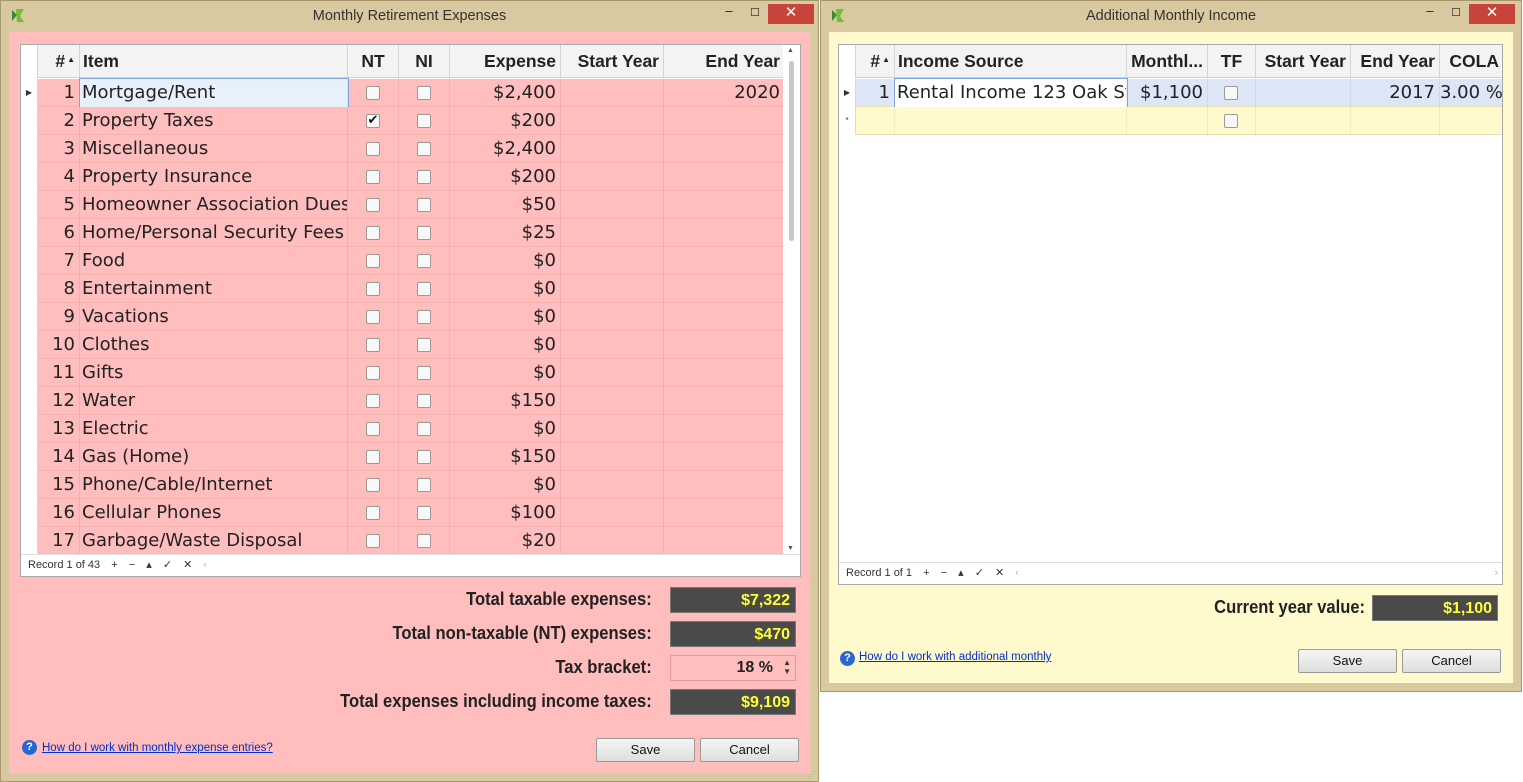 The width and height of the screenshot is (1523, 782). I want to click on col-source-header: Income Source, so click(1011, 61).